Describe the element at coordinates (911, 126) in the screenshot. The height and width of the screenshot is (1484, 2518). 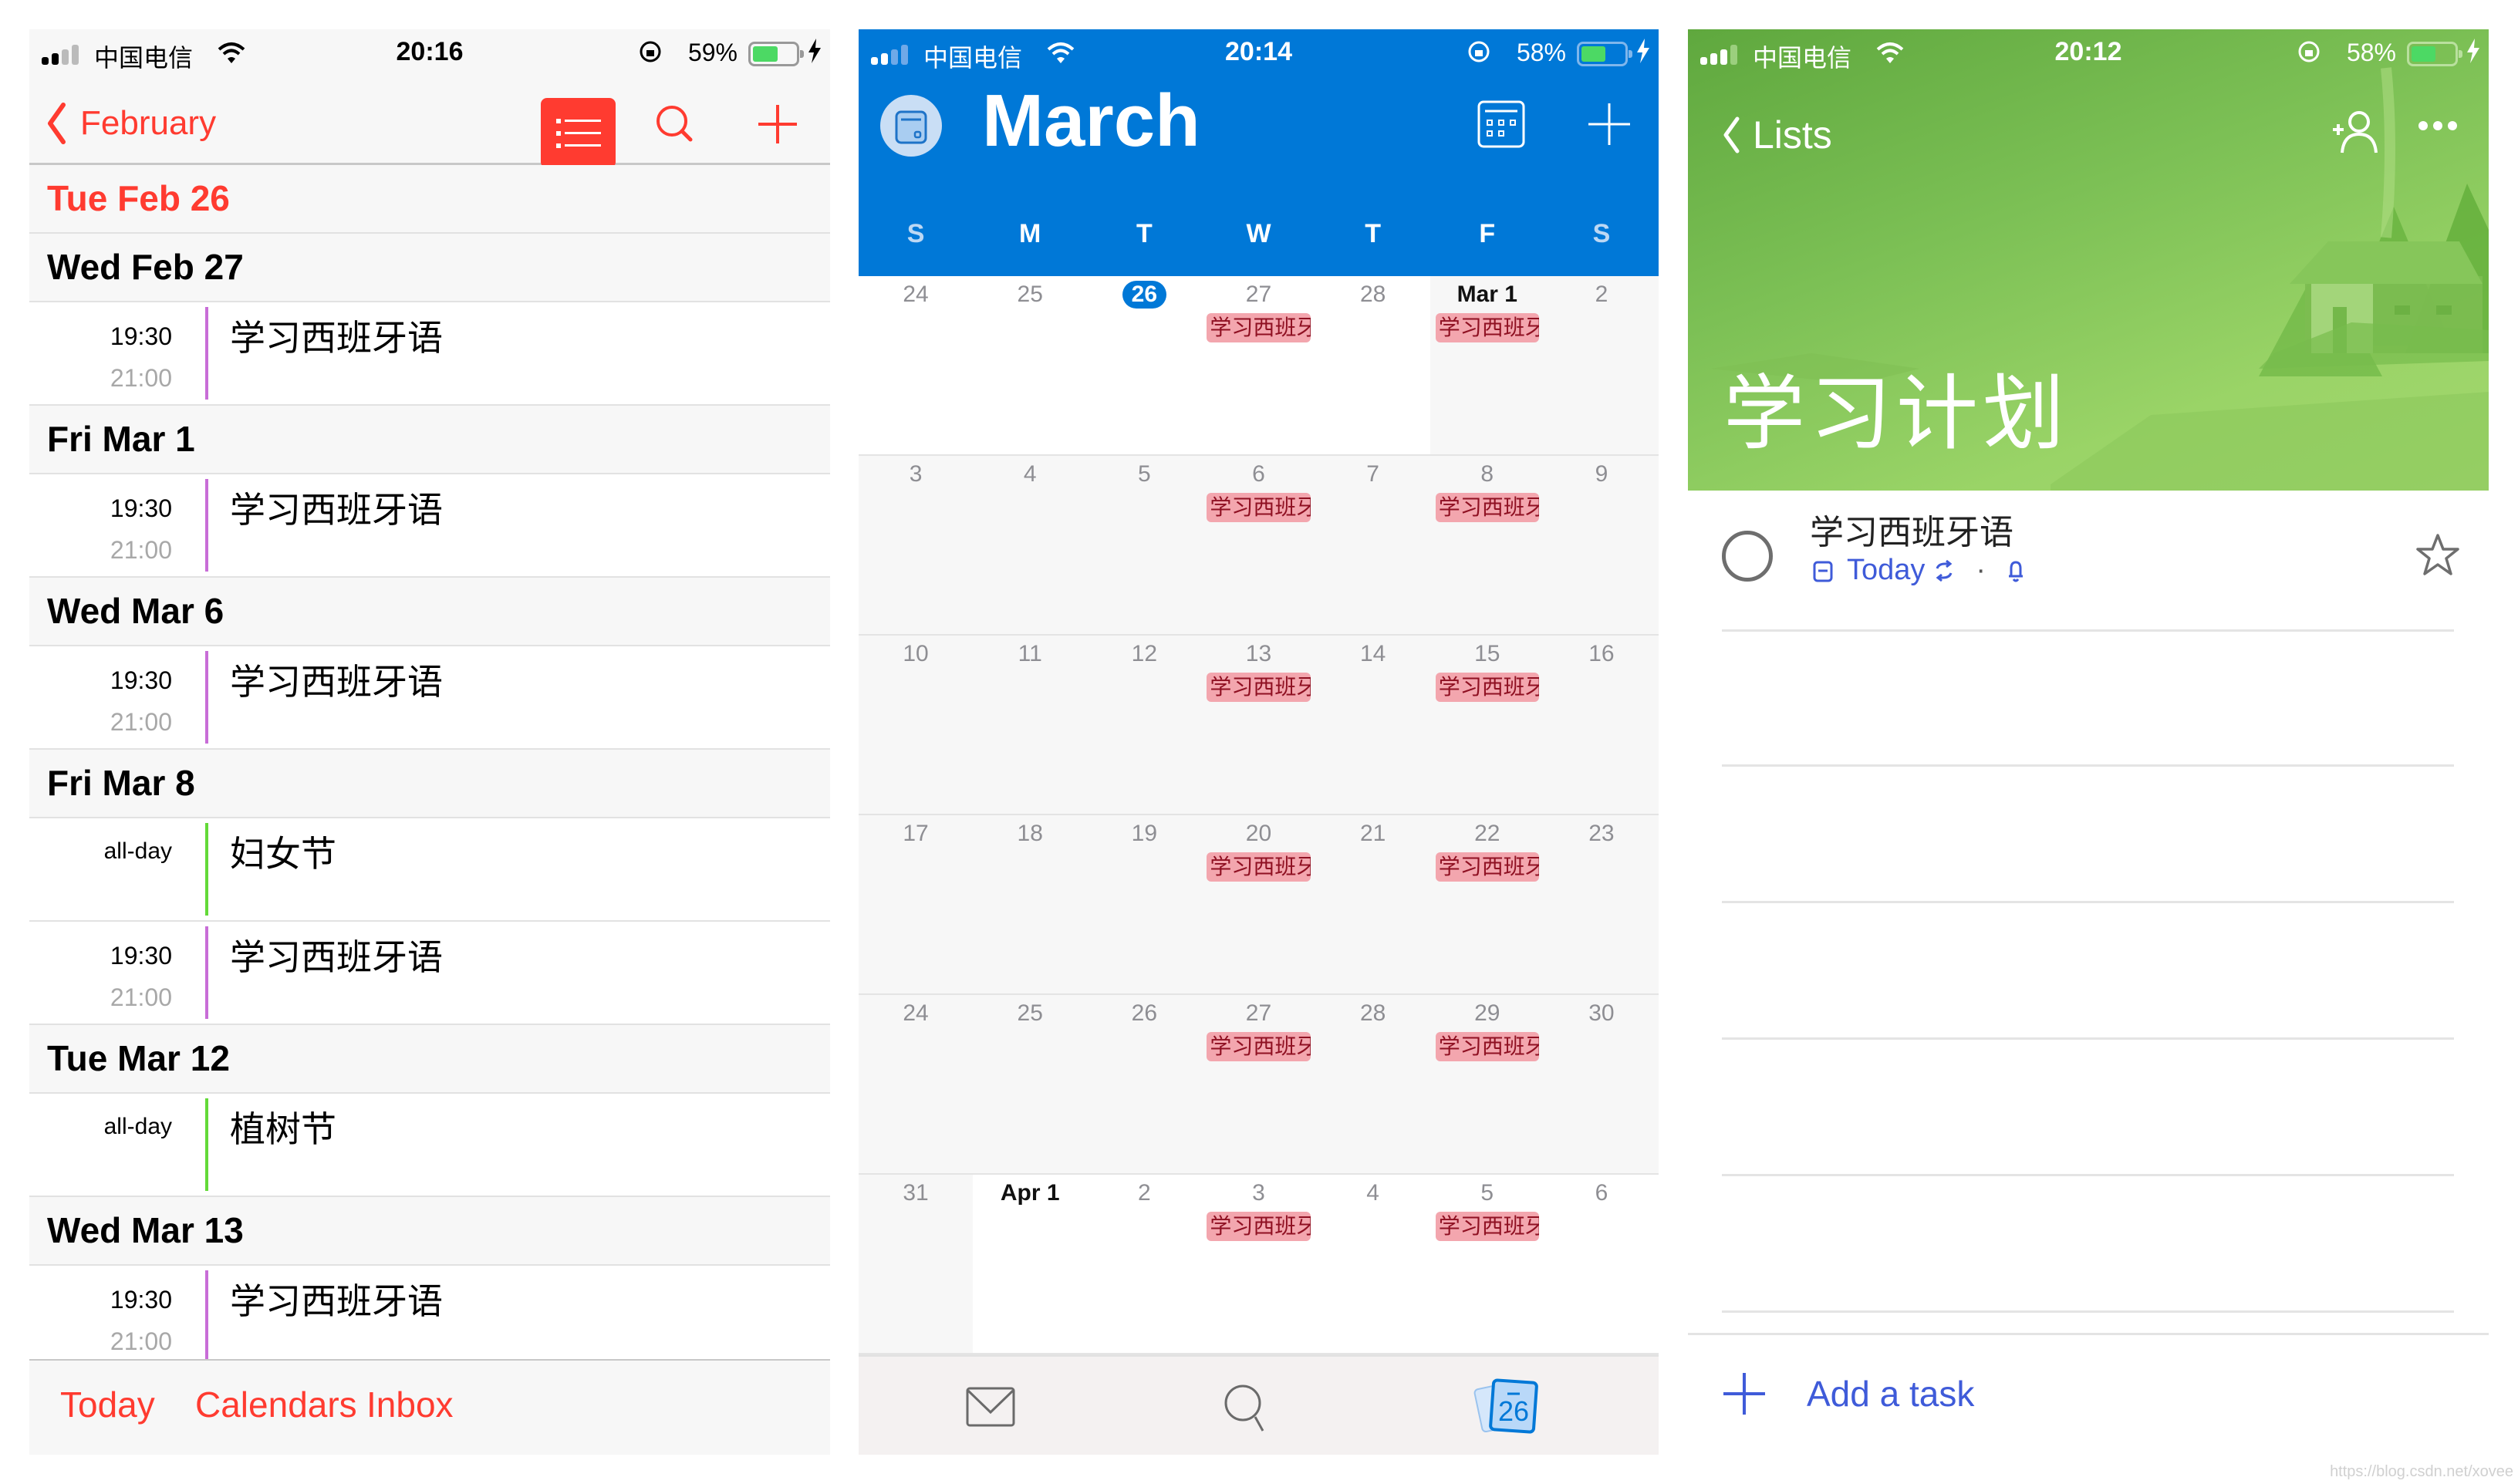
I see `account-avatar` at that location.